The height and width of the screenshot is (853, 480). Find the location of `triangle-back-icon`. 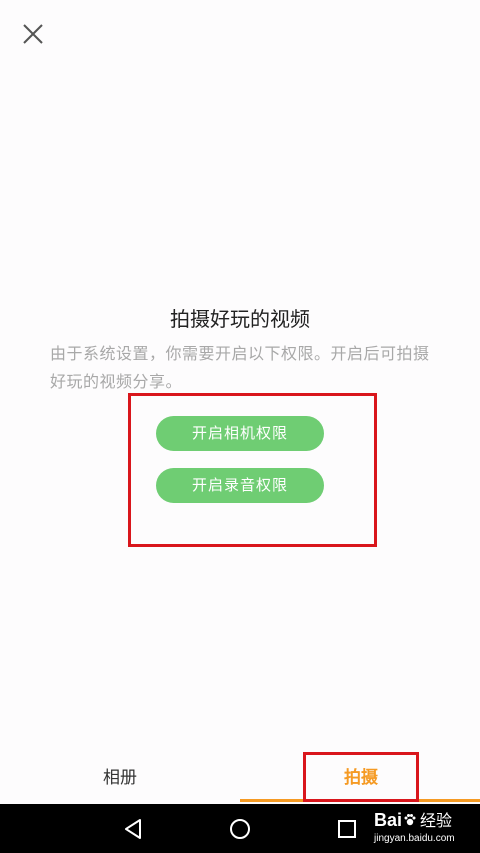

triangle-back-icon is located at coordinates (133, 829).